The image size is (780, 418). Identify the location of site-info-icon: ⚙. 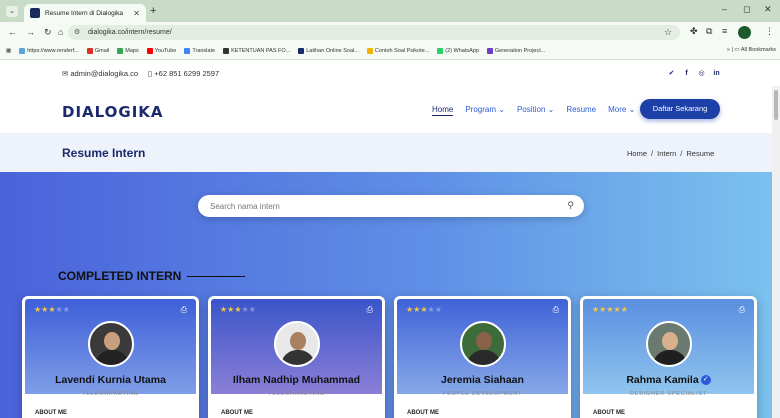
(77, 32).